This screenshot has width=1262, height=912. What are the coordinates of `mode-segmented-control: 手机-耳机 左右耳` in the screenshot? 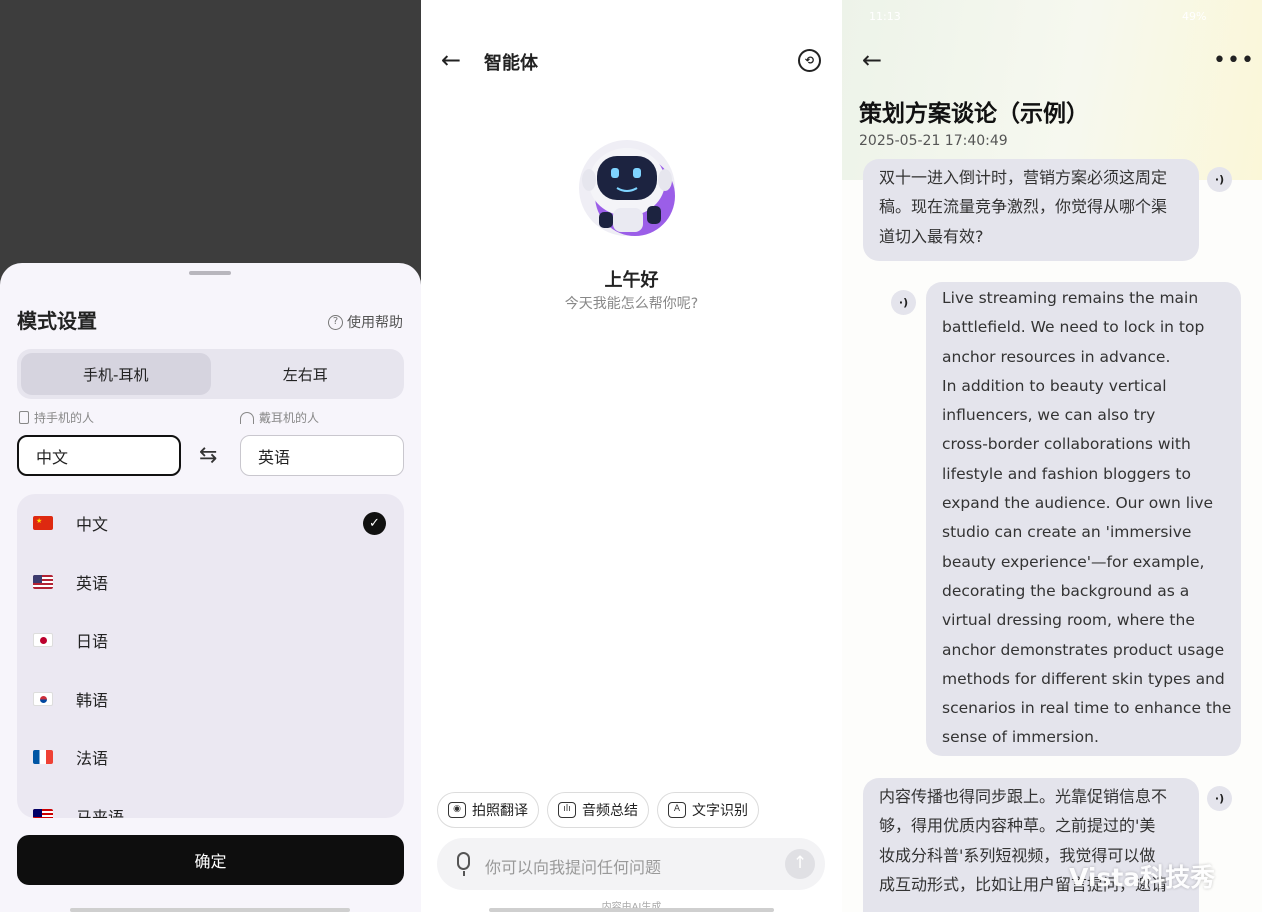 It's located at (210, 374).